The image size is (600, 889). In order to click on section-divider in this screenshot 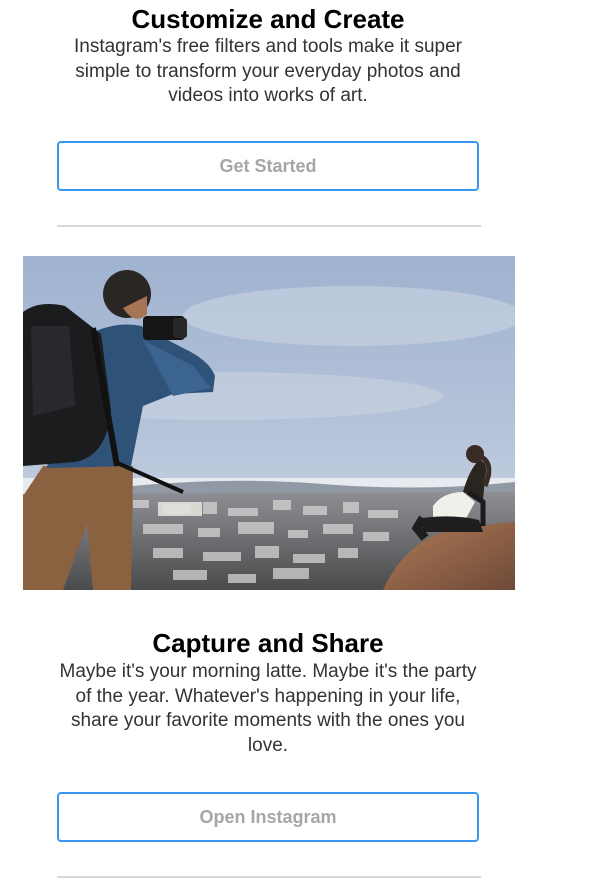, I will do `click(269, 226)`.